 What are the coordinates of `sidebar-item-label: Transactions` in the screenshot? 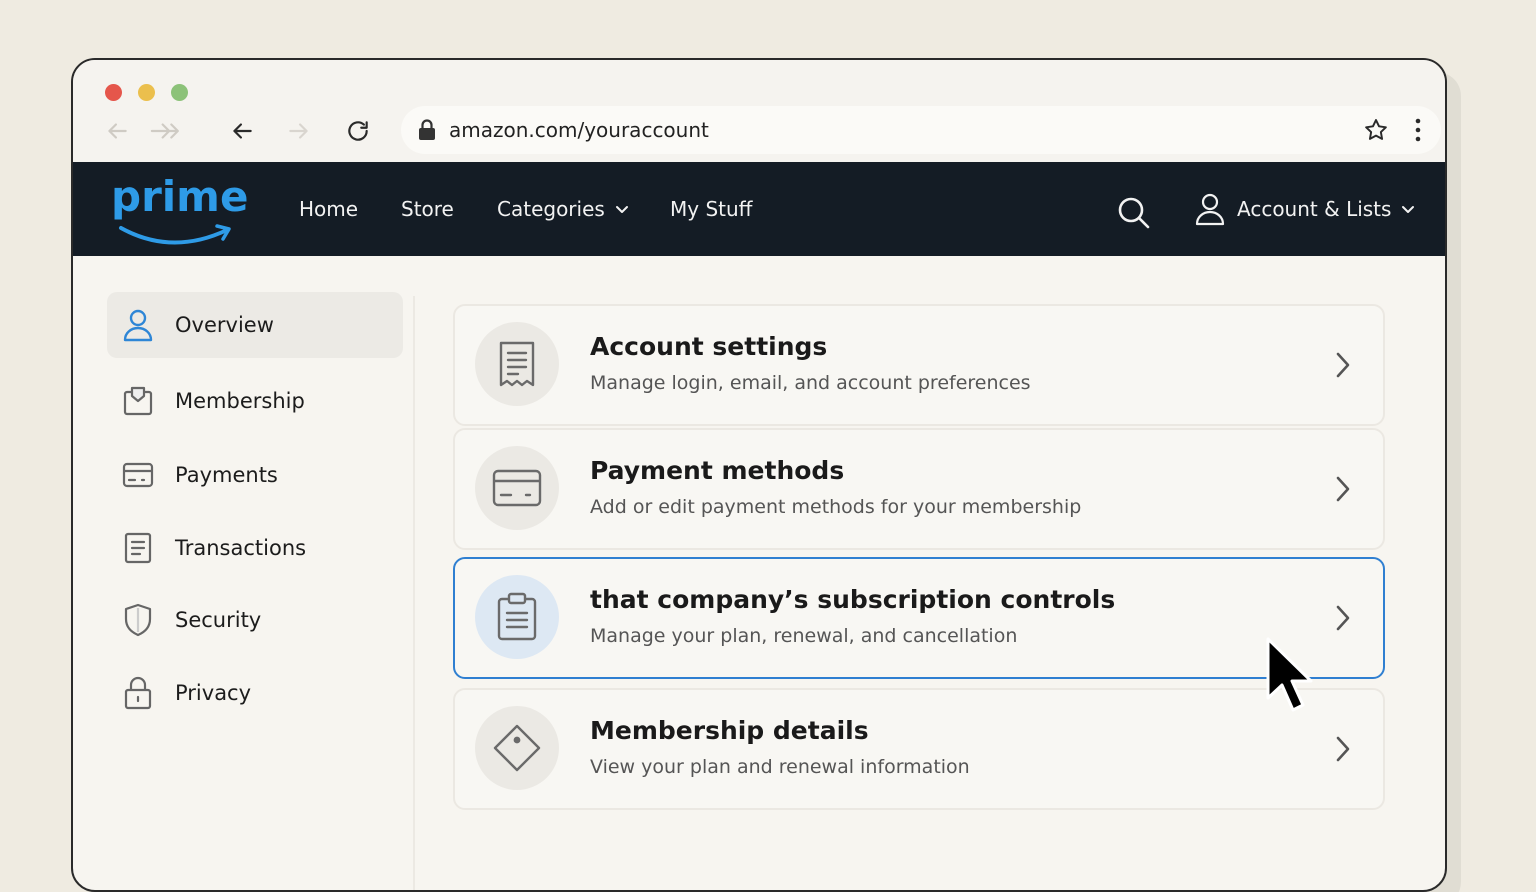 It's located at (241, 548).